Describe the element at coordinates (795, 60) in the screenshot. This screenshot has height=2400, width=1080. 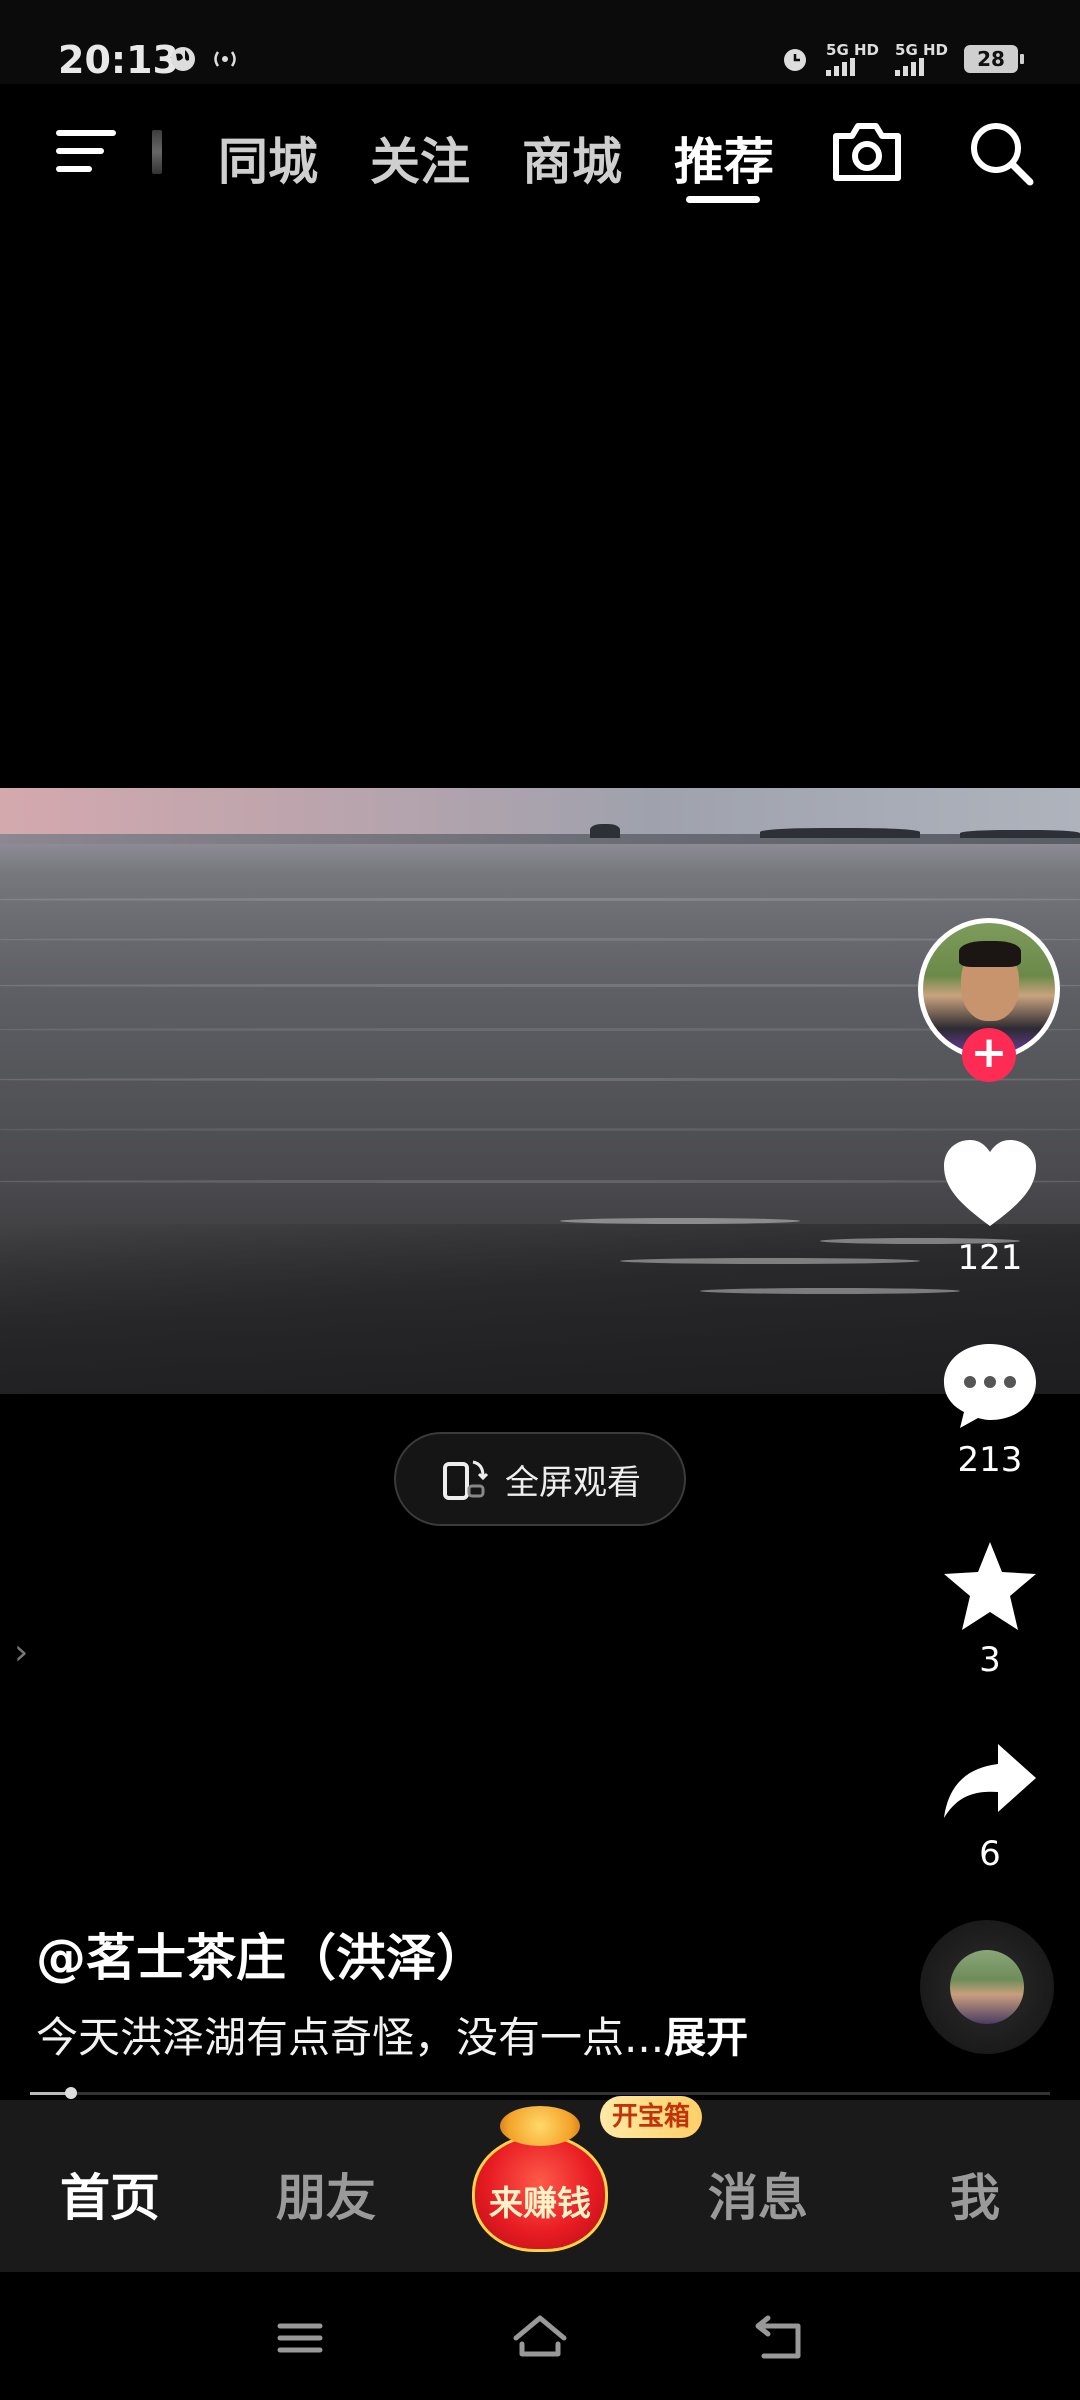
I see `alarm-icon` at that location.